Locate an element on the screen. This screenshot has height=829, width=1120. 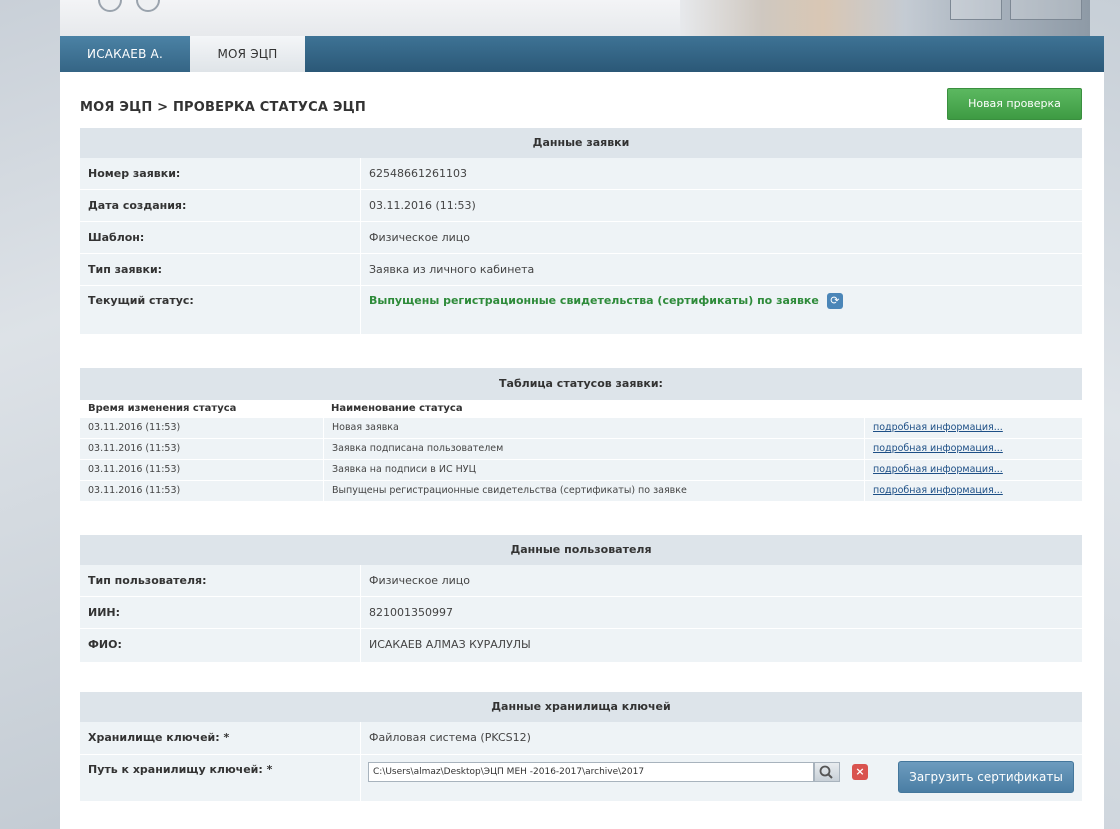
info-row: ИИН: 821001350997 is located at coordinates (581, 613).